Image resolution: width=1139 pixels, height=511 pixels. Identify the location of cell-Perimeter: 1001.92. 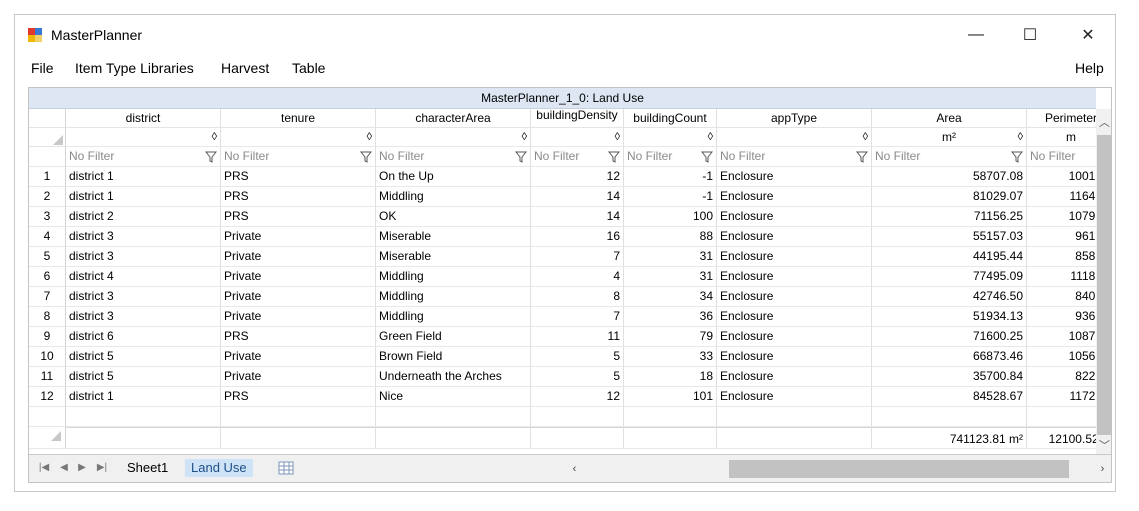
(1061, 177).